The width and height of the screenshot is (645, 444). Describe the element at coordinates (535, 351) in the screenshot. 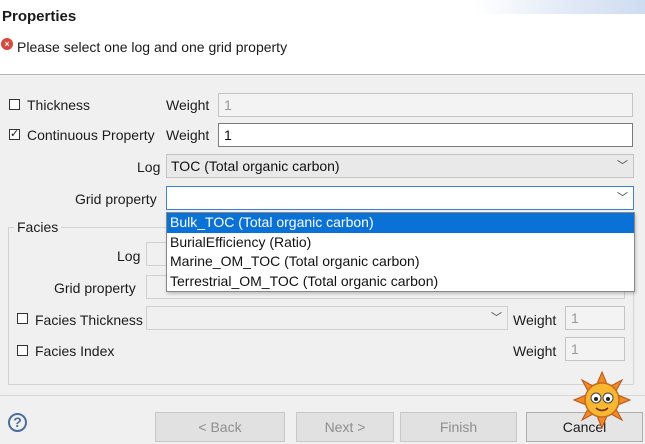

I see `facies-index-weight-label: Weight` at that location.